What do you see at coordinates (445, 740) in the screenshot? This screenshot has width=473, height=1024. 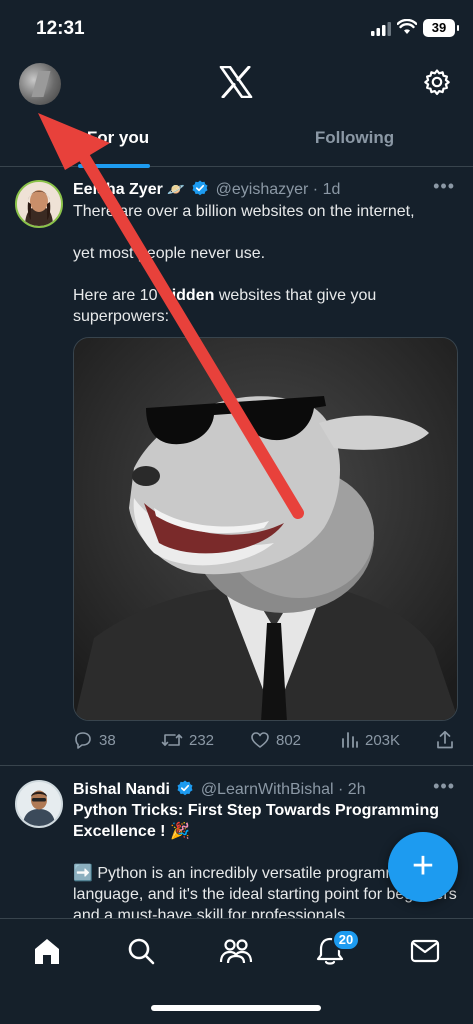 I see `share-icon` at bounding box center [445, 740].